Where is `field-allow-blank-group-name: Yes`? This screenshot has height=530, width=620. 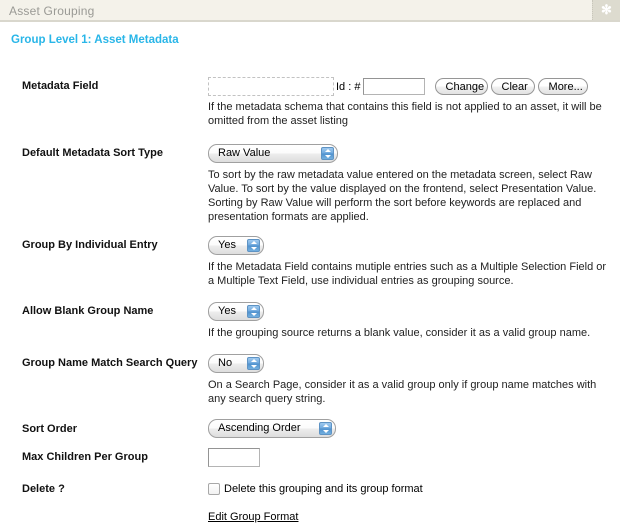
field-allow-blank-group-name: Yes is located at coordinates (236, 311).